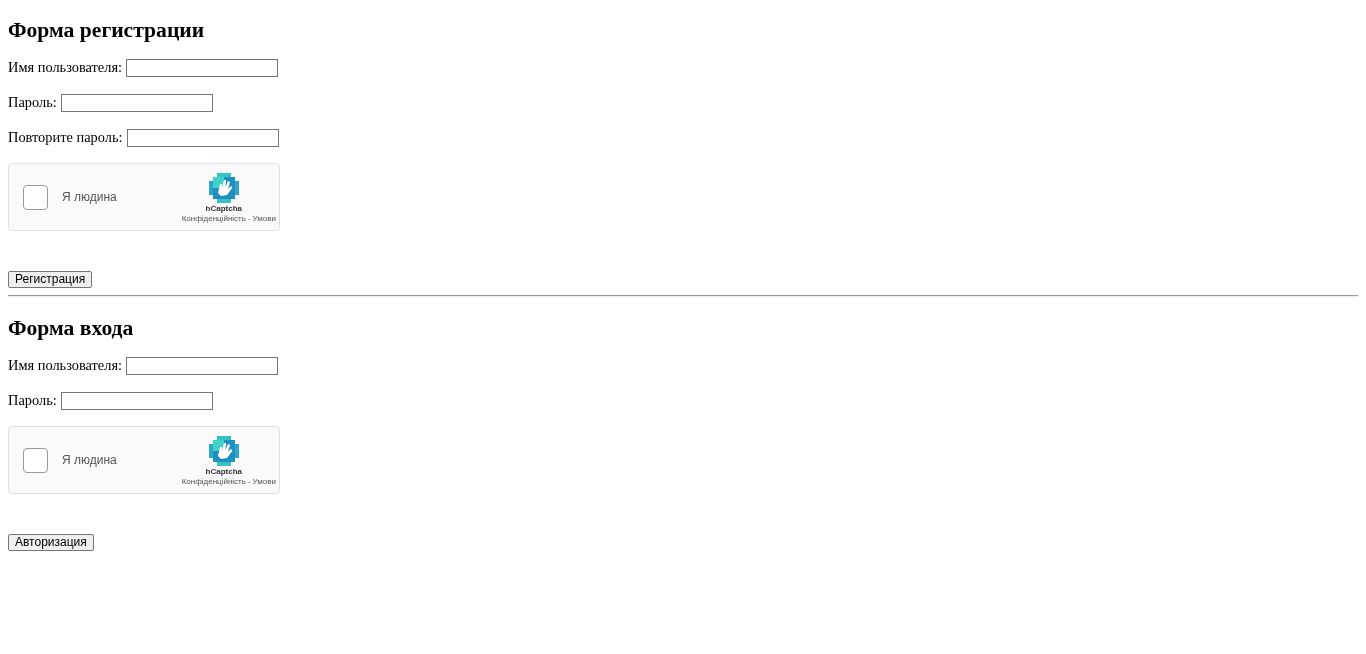 The height and width of the screenshot is (654, 1366). I want to click on field-label: Повторите пароль:, so click(65, 137).